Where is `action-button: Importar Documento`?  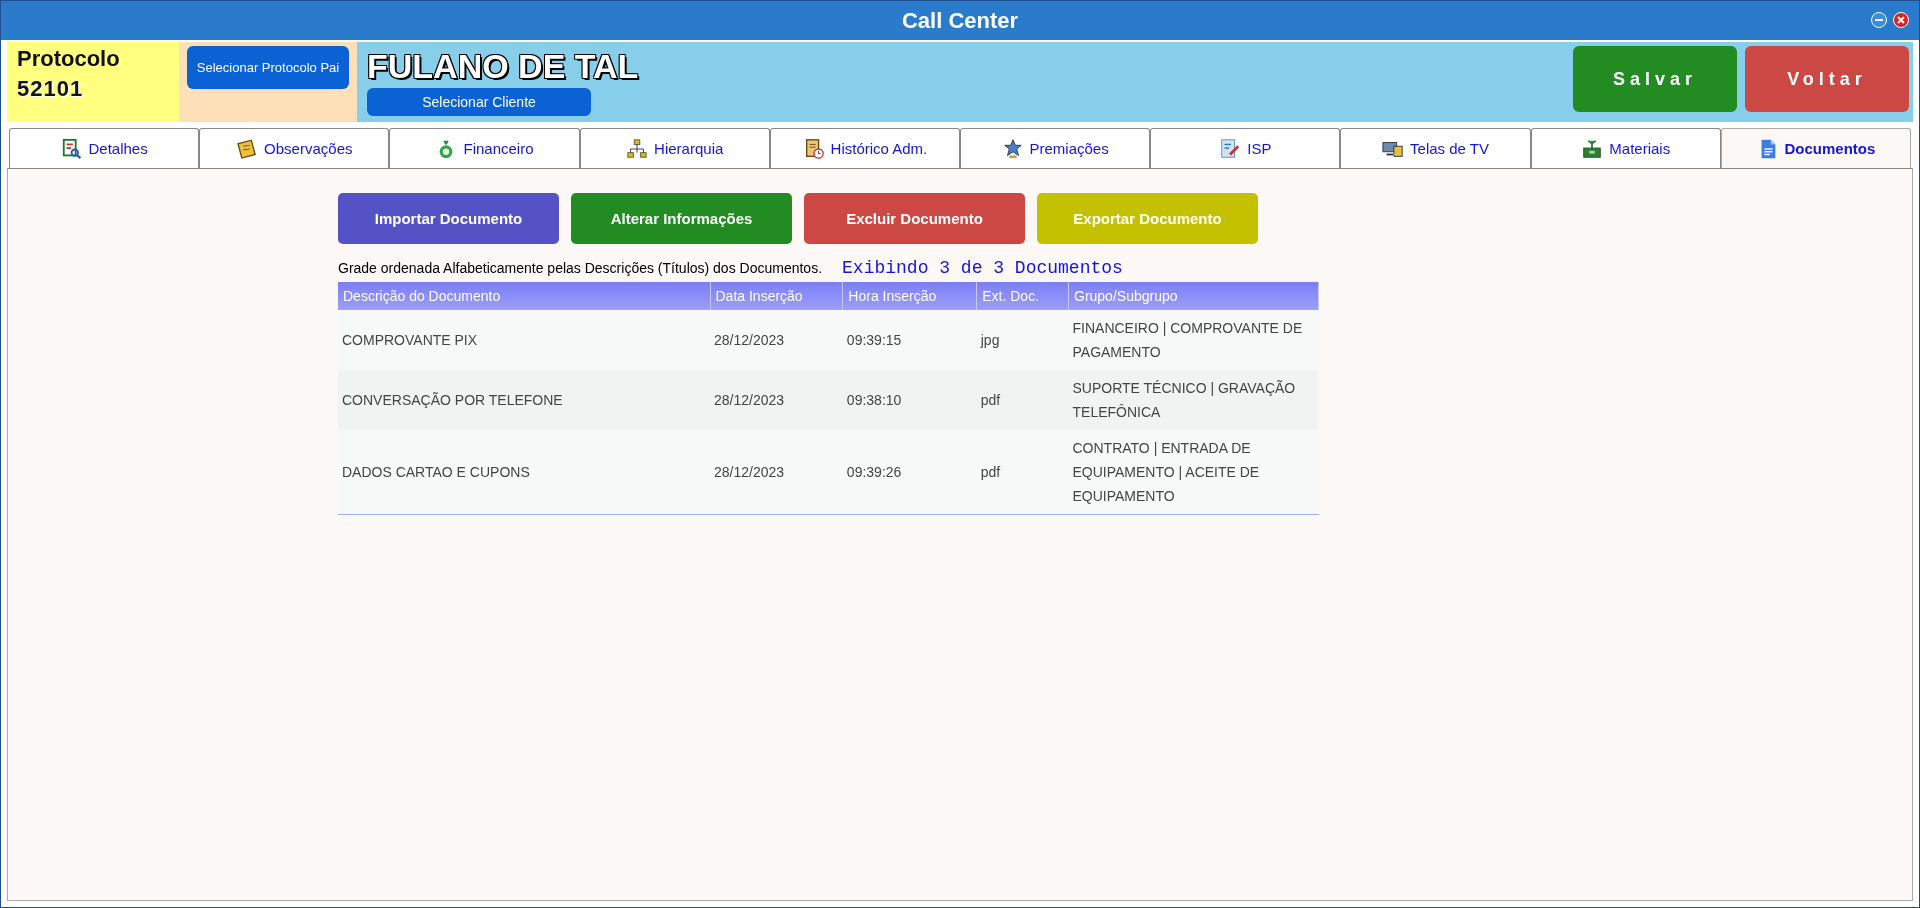 action-button: Importar Documento is located at coordinates (448, 218).